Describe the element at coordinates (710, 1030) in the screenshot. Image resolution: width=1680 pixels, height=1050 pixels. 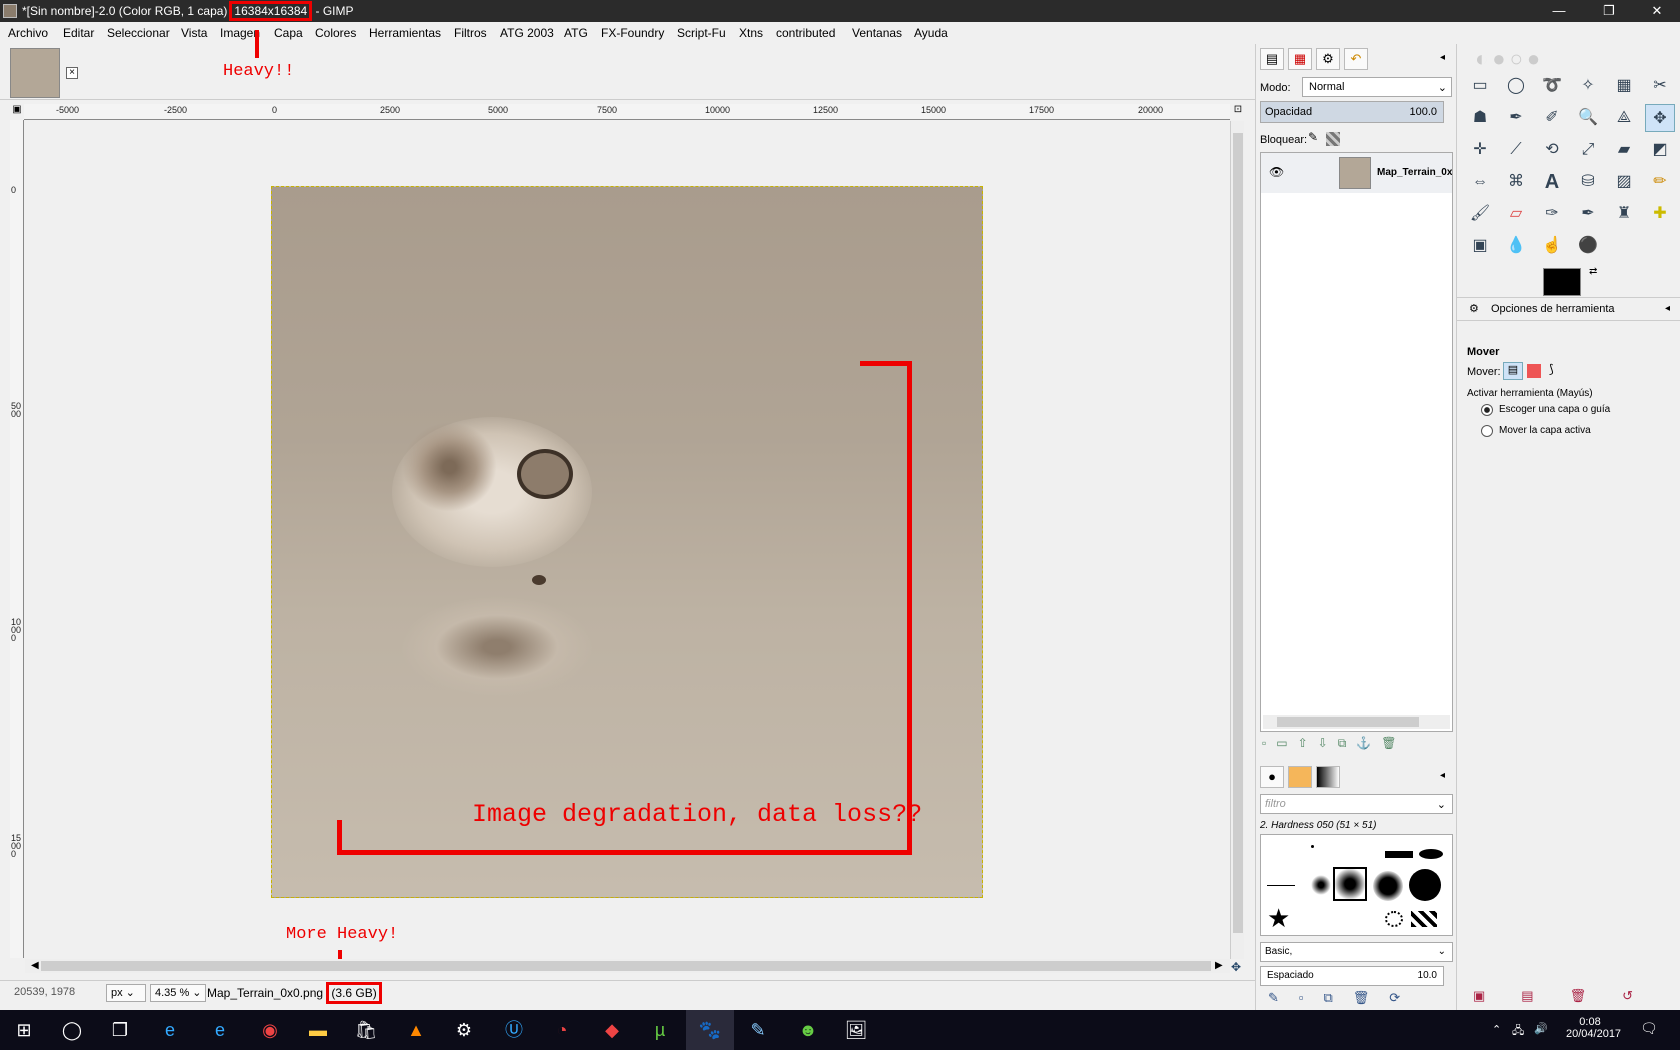
I see `gimp-taskbar-icon: 🐾` at that location.